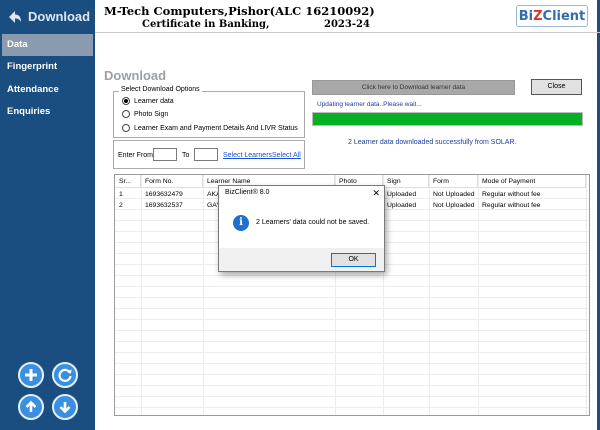 Image resolution: width=600 pixels, height=430 pixels. I want to click on to-label: To, so click(186, 155).